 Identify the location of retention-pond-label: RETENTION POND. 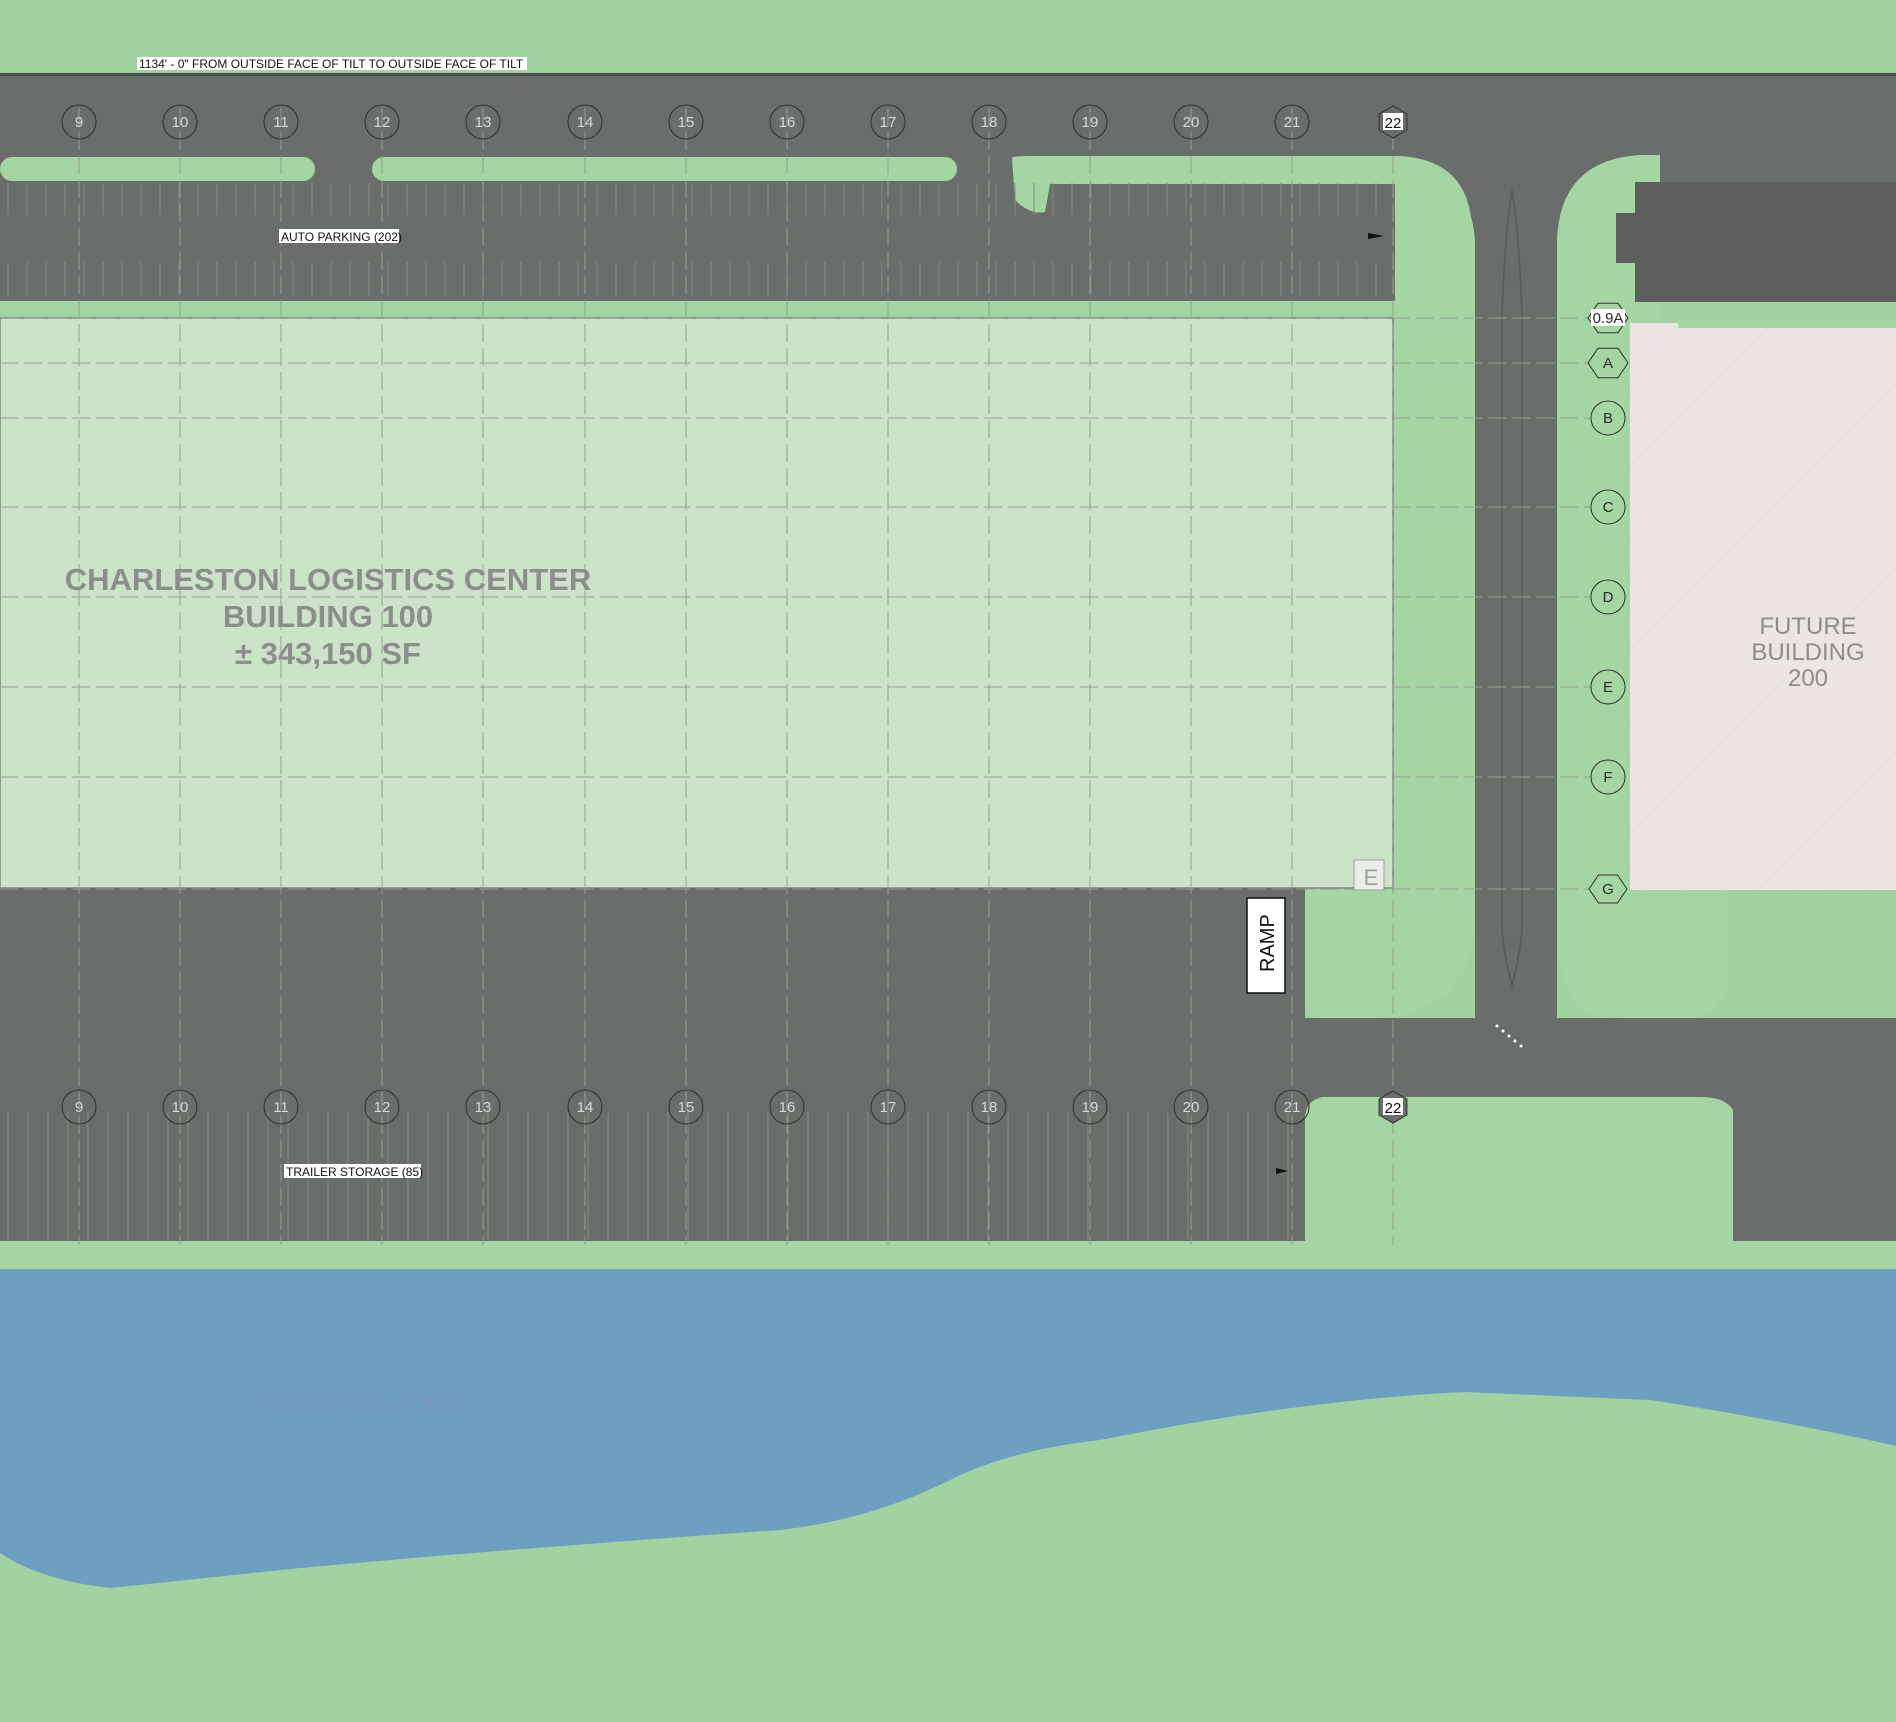
(362, 1404).